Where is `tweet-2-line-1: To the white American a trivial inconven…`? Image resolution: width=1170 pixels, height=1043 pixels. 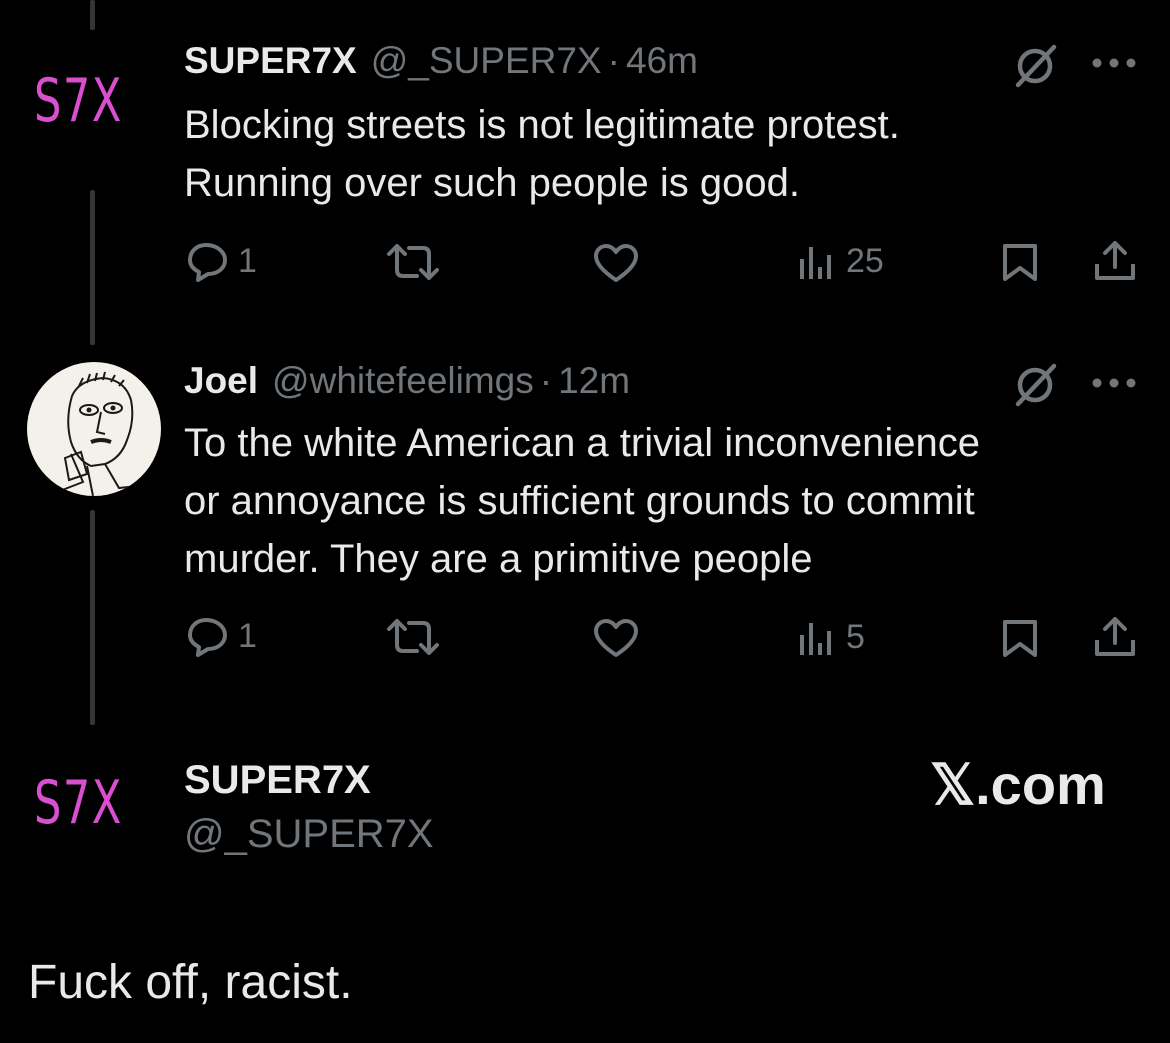
tweet-2-line-1: To the white American a trivial inconven… is located at coordinates (582, 443).